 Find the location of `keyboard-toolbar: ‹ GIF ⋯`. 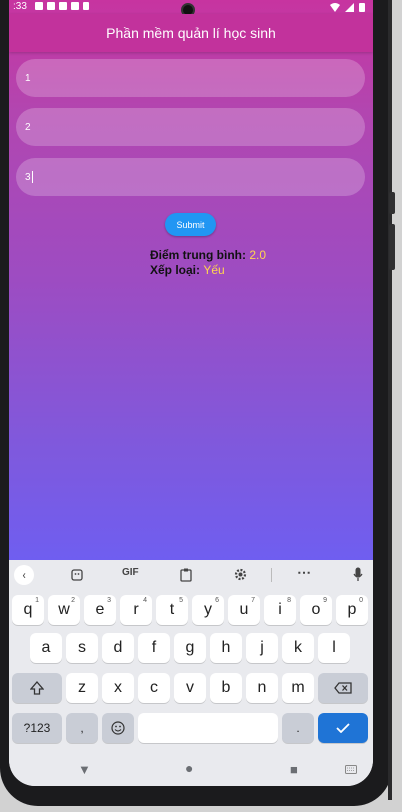

keyboard-toolbar: ‹ GIF ⋯ is located at coordinates (191, 575).